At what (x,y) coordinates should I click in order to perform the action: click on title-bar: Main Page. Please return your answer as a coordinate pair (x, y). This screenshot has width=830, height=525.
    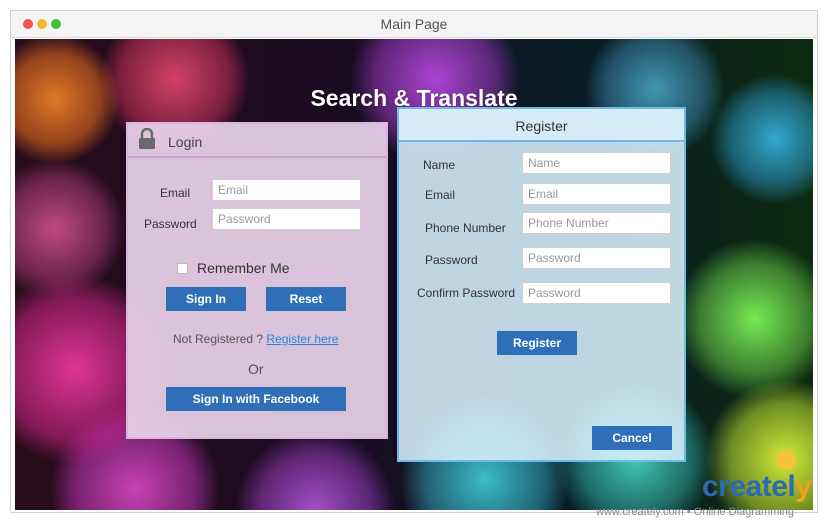
    Looking at the image, I should click on (414, 24).